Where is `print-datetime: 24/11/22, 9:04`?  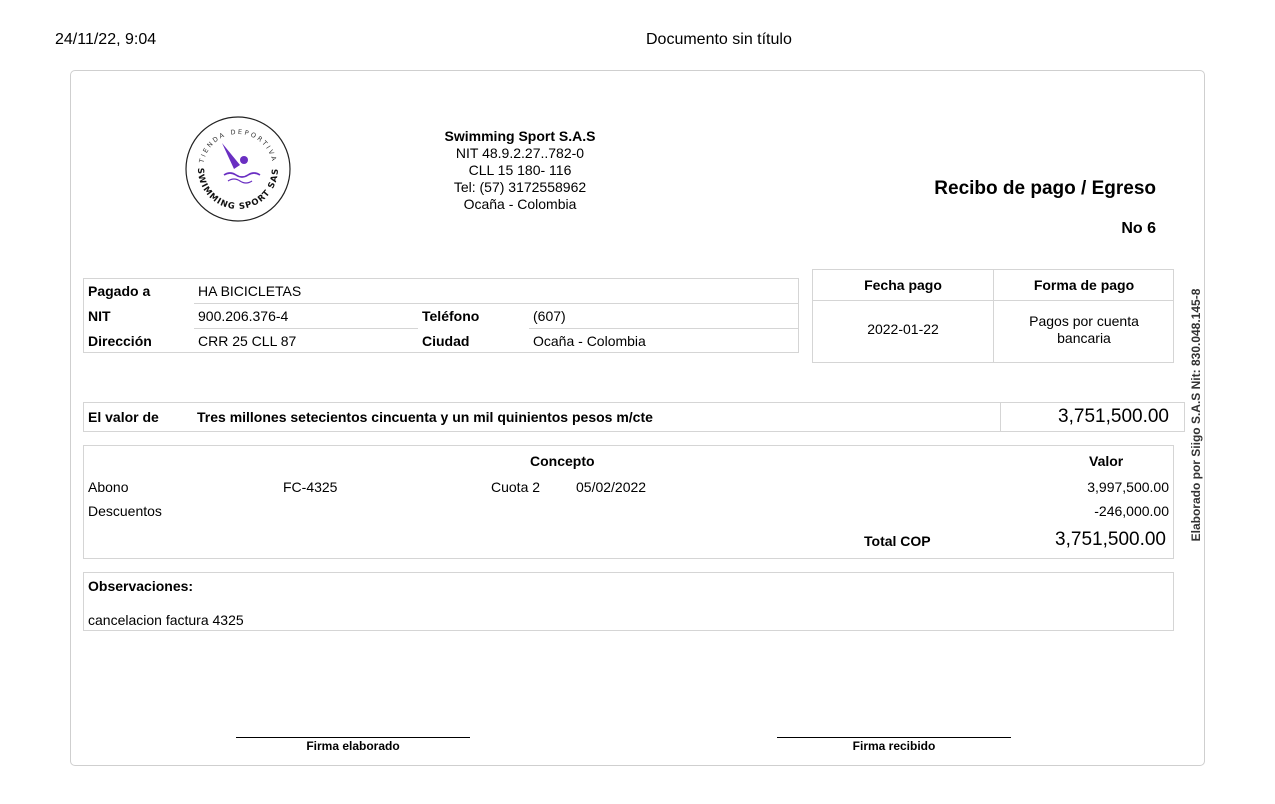 print-datetime: 24/11/22, 9:04 is located at coordinates (106, 39).